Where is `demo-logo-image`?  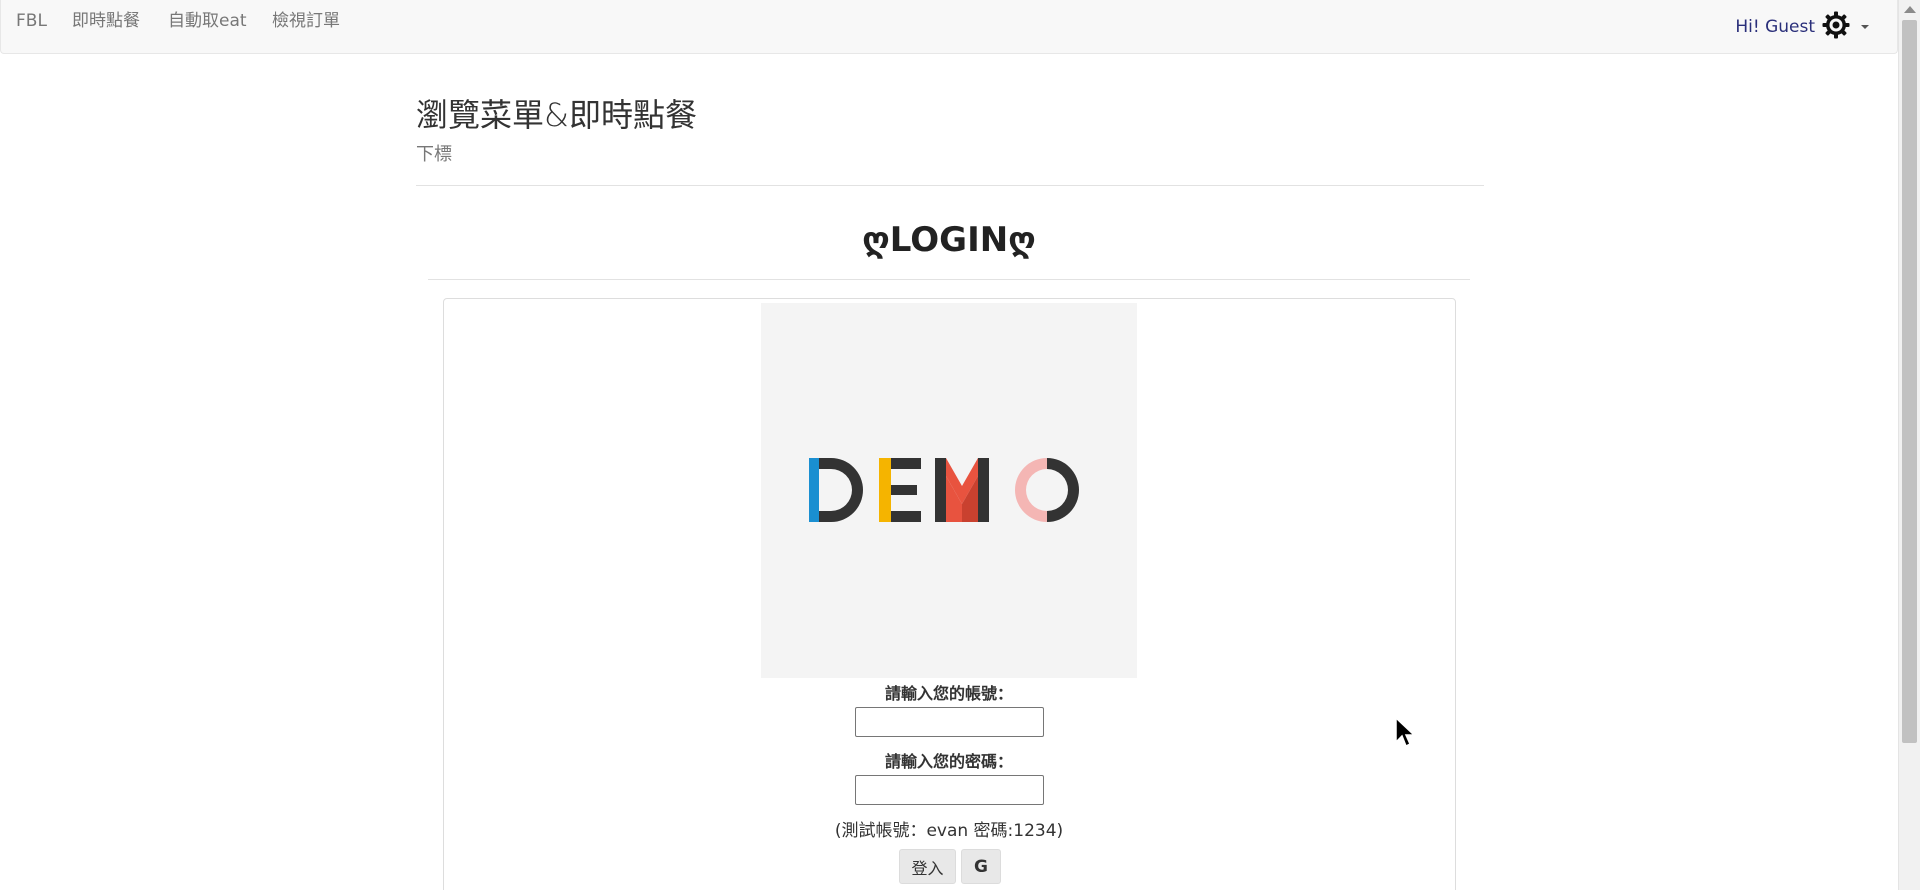 demo-logo-image is located at coordinates (949, 490).